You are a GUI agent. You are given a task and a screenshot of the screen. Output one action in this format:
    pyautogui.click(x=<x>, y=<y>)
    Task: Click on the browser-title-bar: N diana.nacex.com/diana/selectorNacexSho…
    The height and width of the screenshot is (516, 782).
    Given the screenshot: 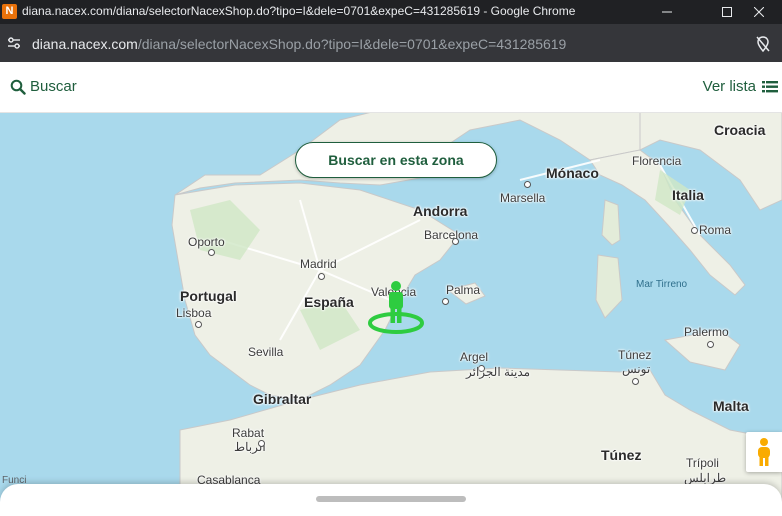 What is the action you would take?
    pyautogui.click(x=391, y=12)
    